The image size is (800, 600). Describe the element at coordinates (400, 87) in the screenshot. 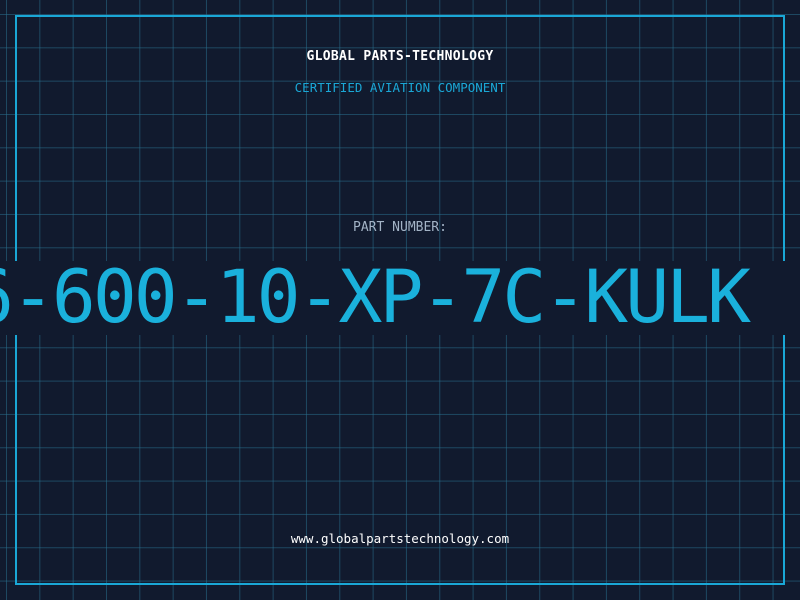

I see `certification-subtitle: CERTIFIED AVIATION COMPONENT` at that location.